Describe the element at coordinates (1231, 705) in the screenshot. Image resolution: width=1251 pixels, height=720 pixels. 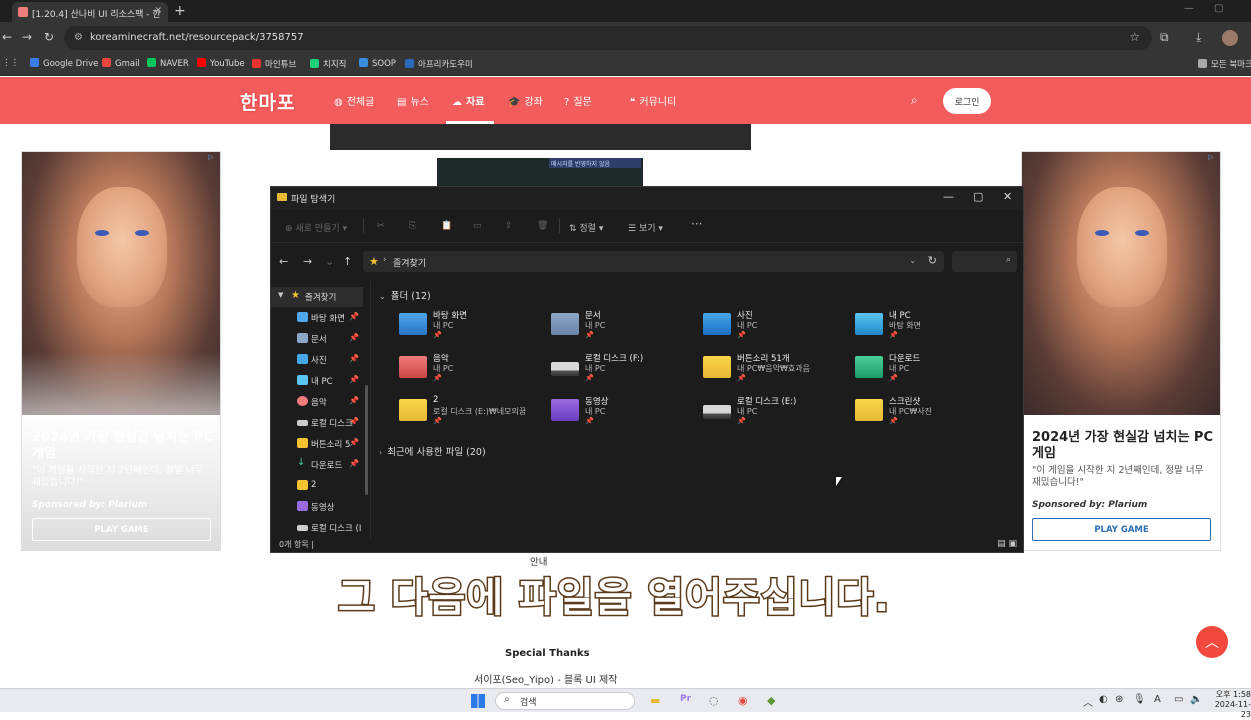
I see `taskbar-clock: 오후 1:58 2024-11-23` at that location.